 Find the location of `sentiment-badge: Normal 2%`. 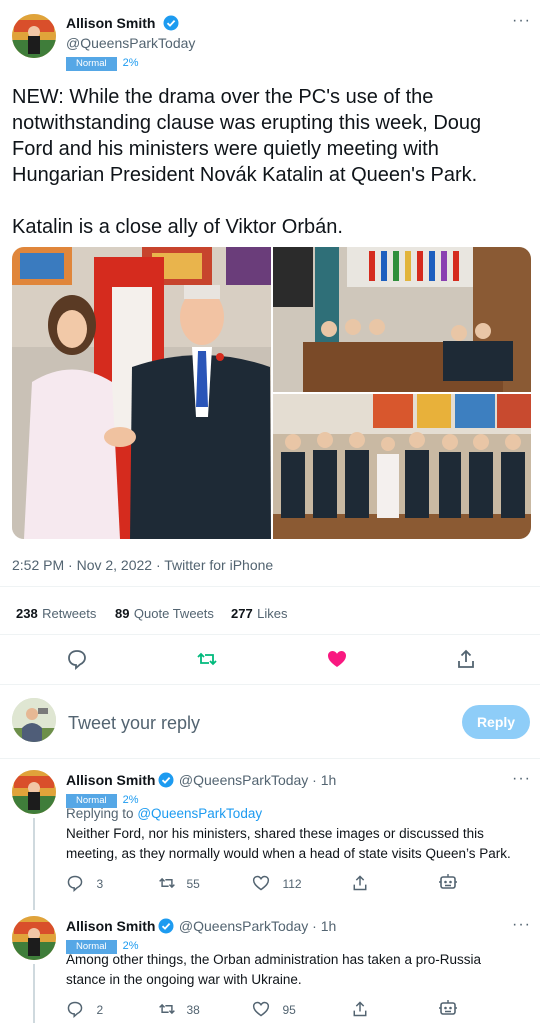

sentiment-badge: Normal 2% is located at coordinates (102, 62).